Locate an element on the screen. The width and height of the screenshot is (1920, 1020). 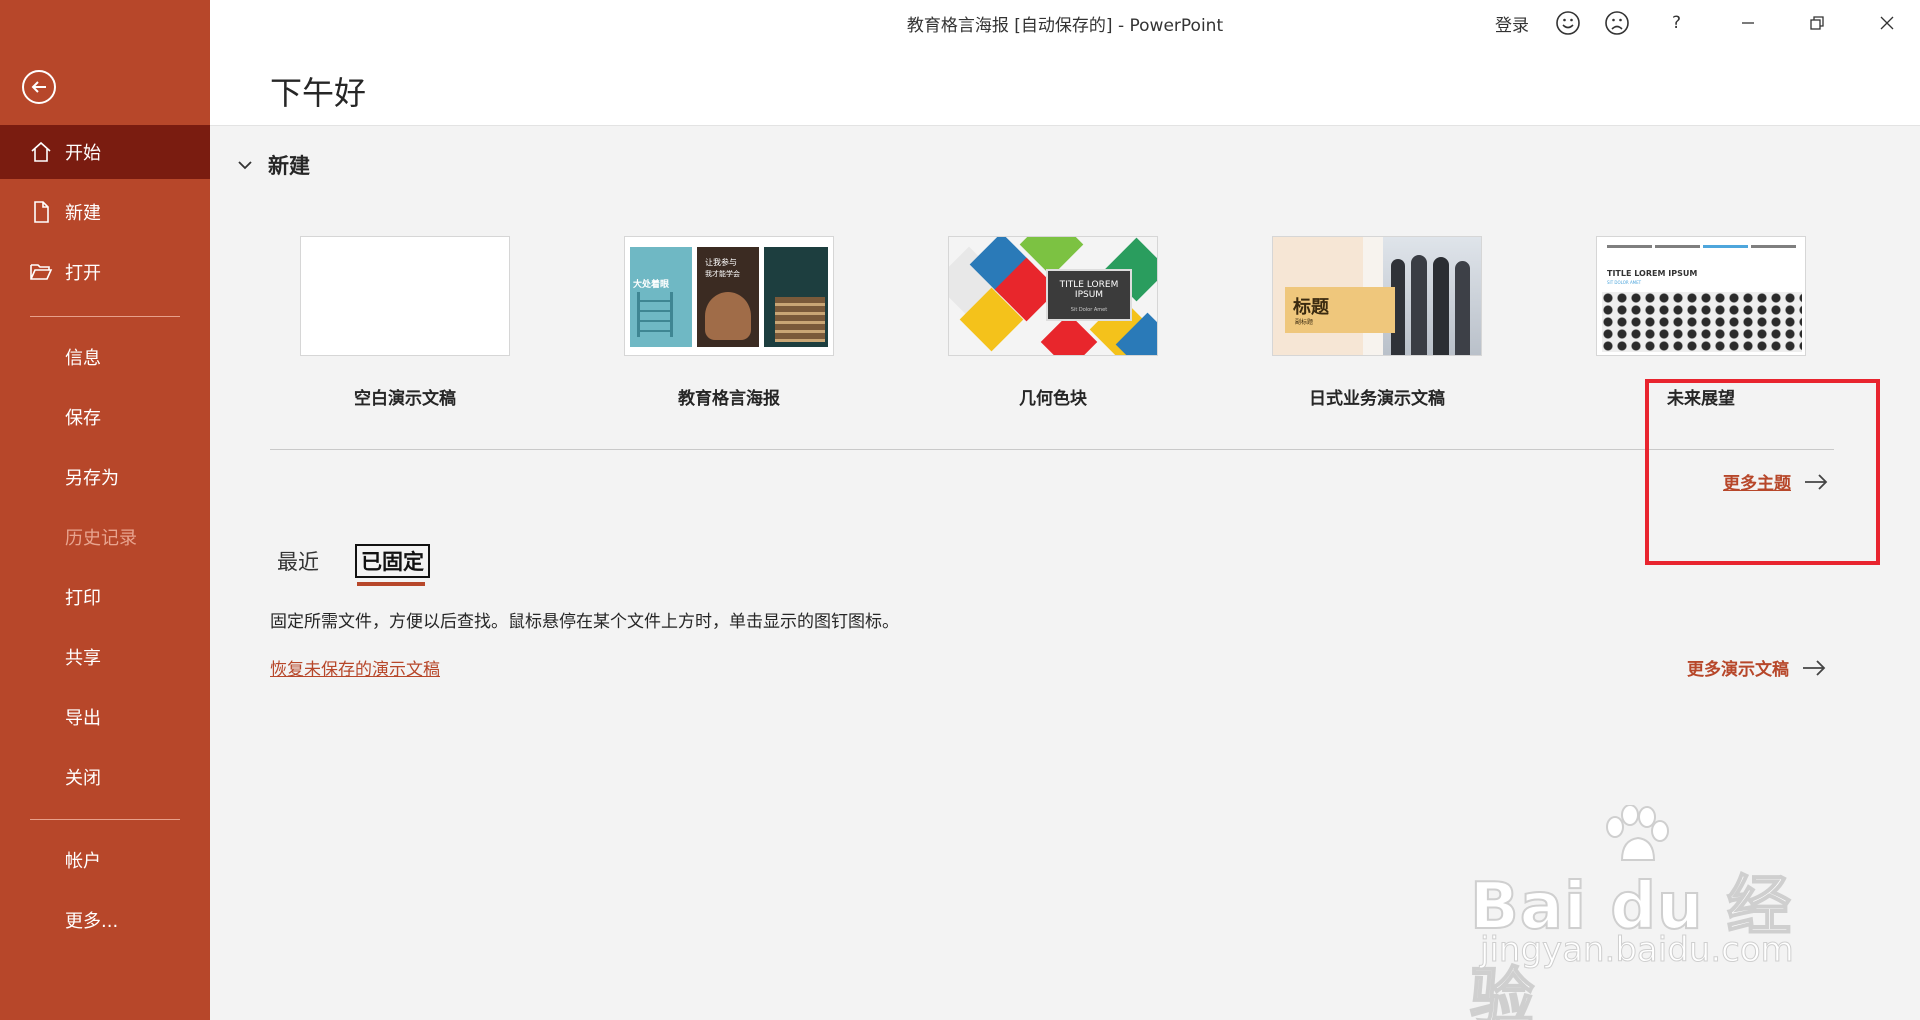
open-folder-icon is located at coordinates (41, 272).